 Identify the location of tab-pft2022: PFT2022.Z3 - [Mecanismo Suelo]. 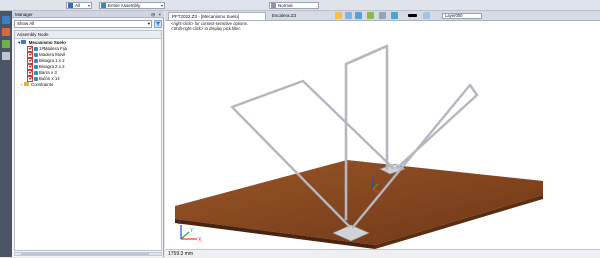
(217, 16).